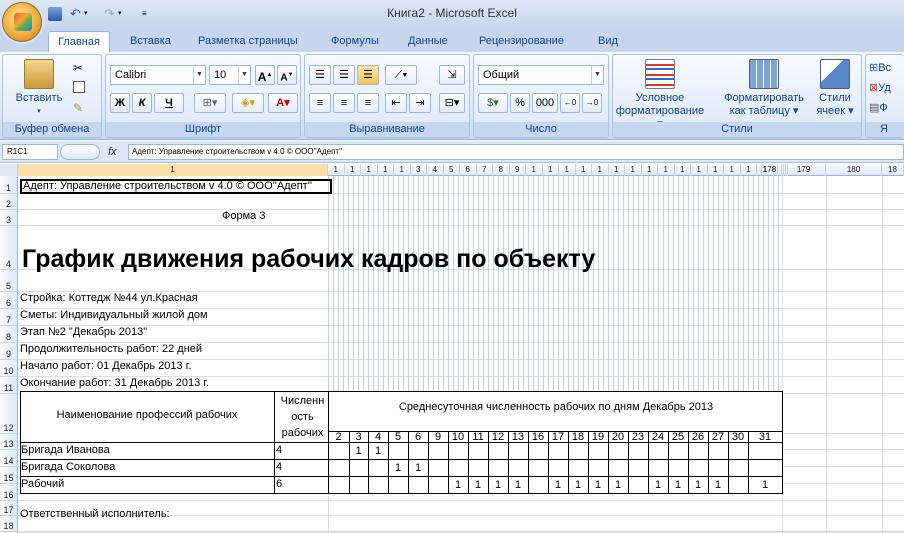 This screenshot has height=533, width=904. Describe the element at coordinates (149, 14) in the screenshot. I see `customize-qat-icon: ≡` at that location.